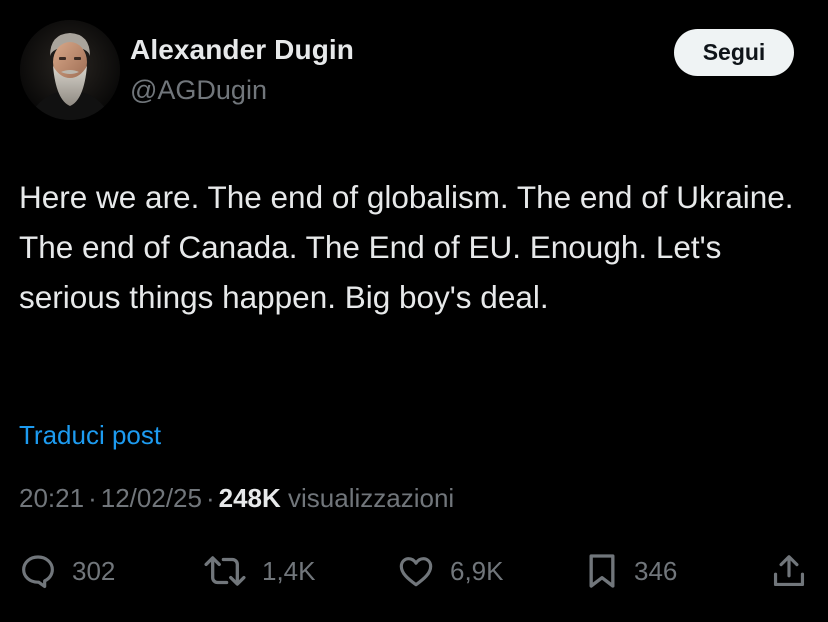 This screenshot has height=622, width=828. Describe the element at coordinates (371, 498) in the screenshot. I see `views-label: visualizzazioni` at that location.